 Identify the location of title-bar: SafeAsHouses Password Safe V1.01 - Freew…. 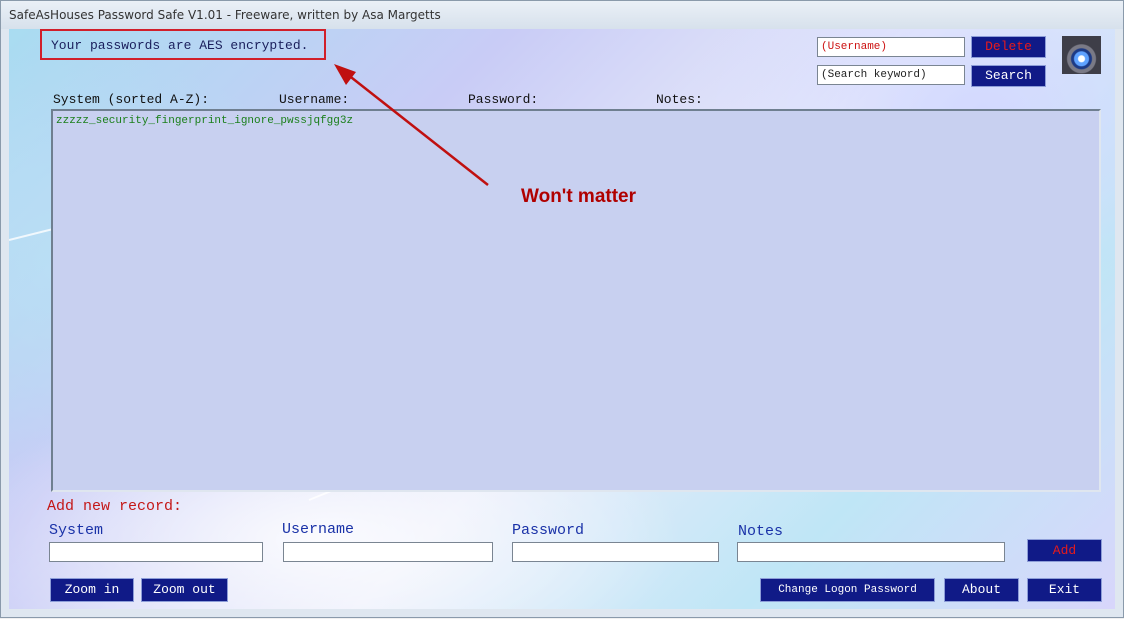
(562, 15).